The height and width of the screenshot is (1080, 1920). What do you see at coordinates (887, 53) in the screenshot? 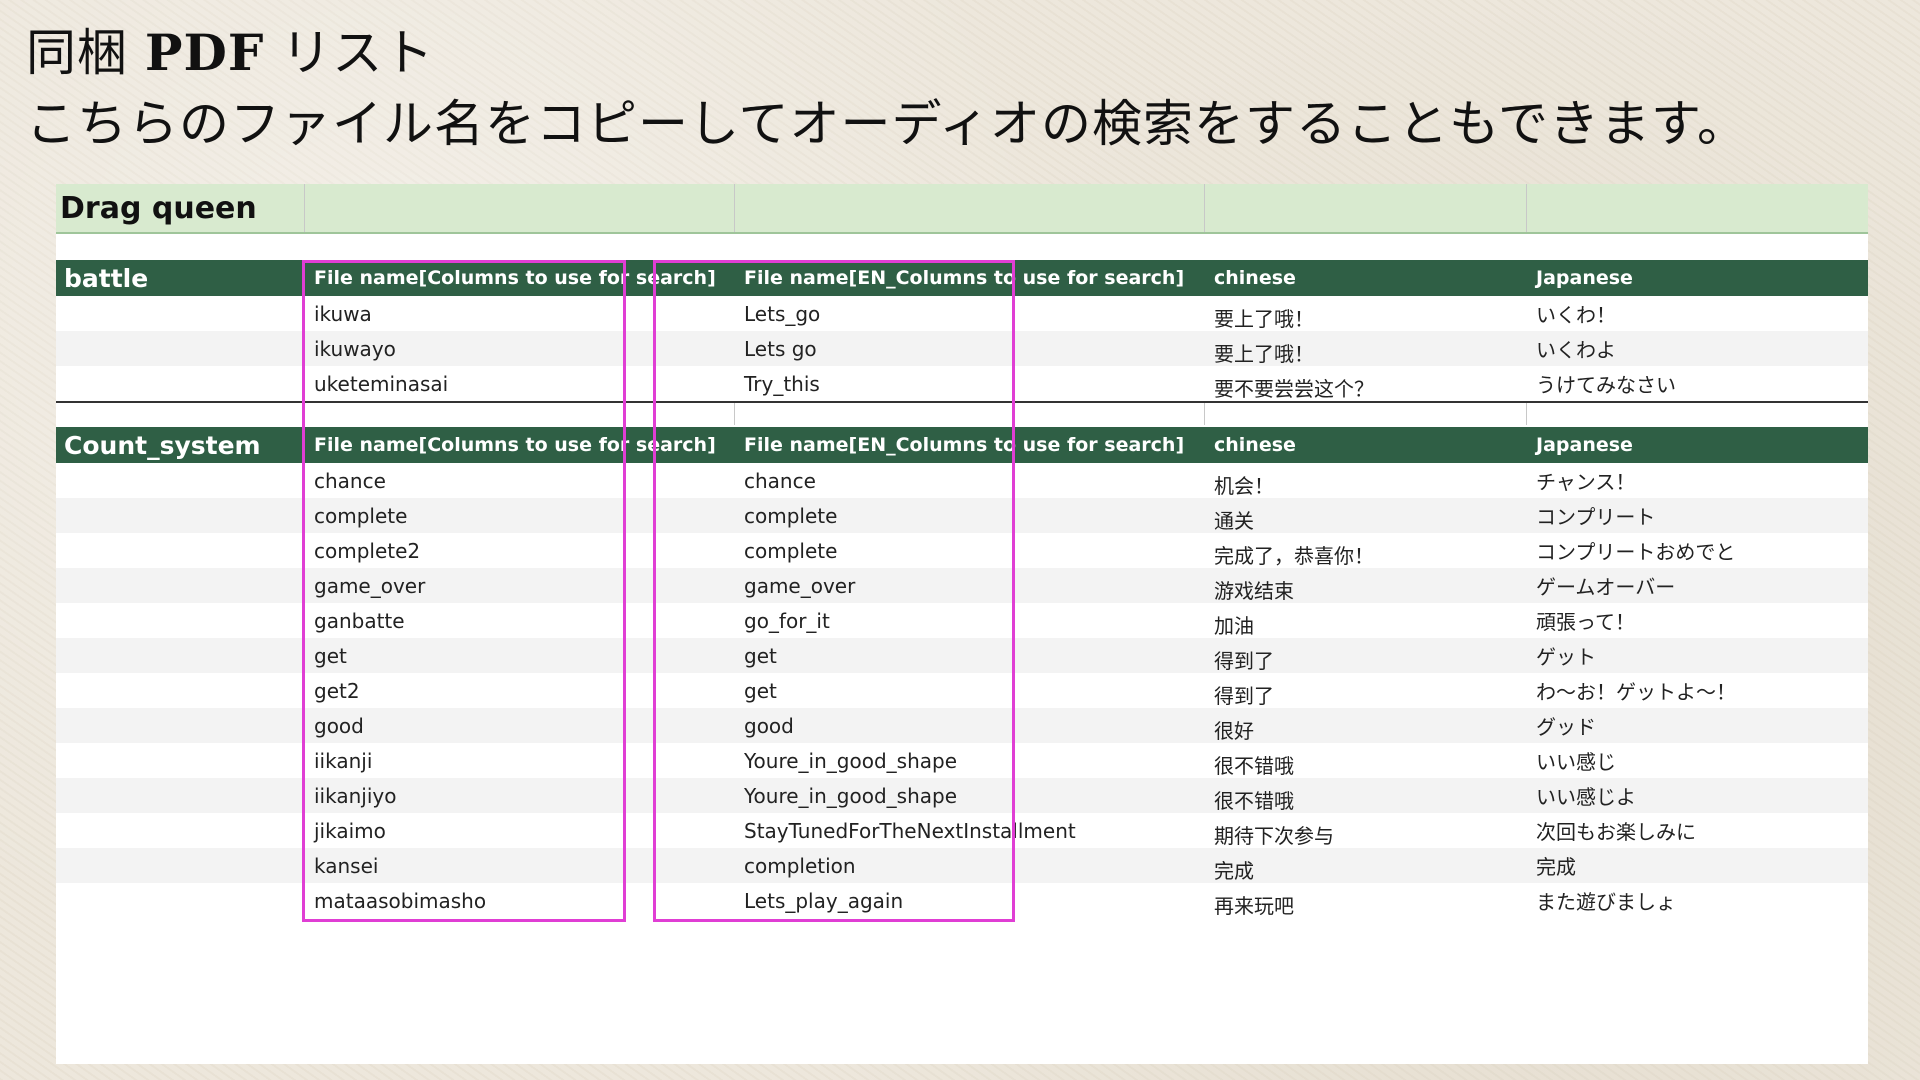
I see `page-title: 同梱 PDF リスト` at bounding box center [887, 53].